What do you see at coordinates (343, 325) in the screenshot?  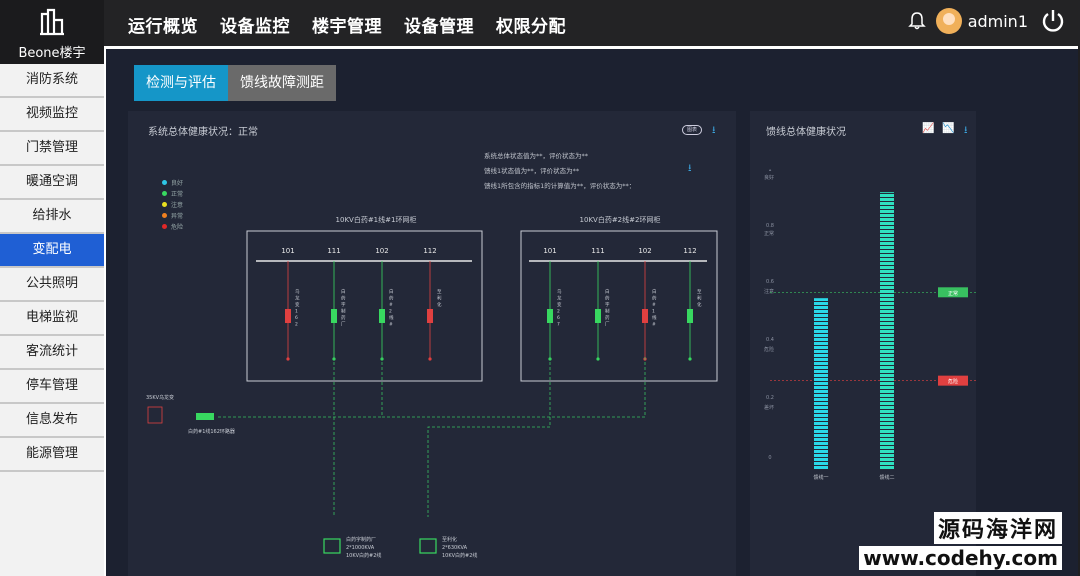 I see `feeder-label-char: 厂` at bounding box center [343, 325].